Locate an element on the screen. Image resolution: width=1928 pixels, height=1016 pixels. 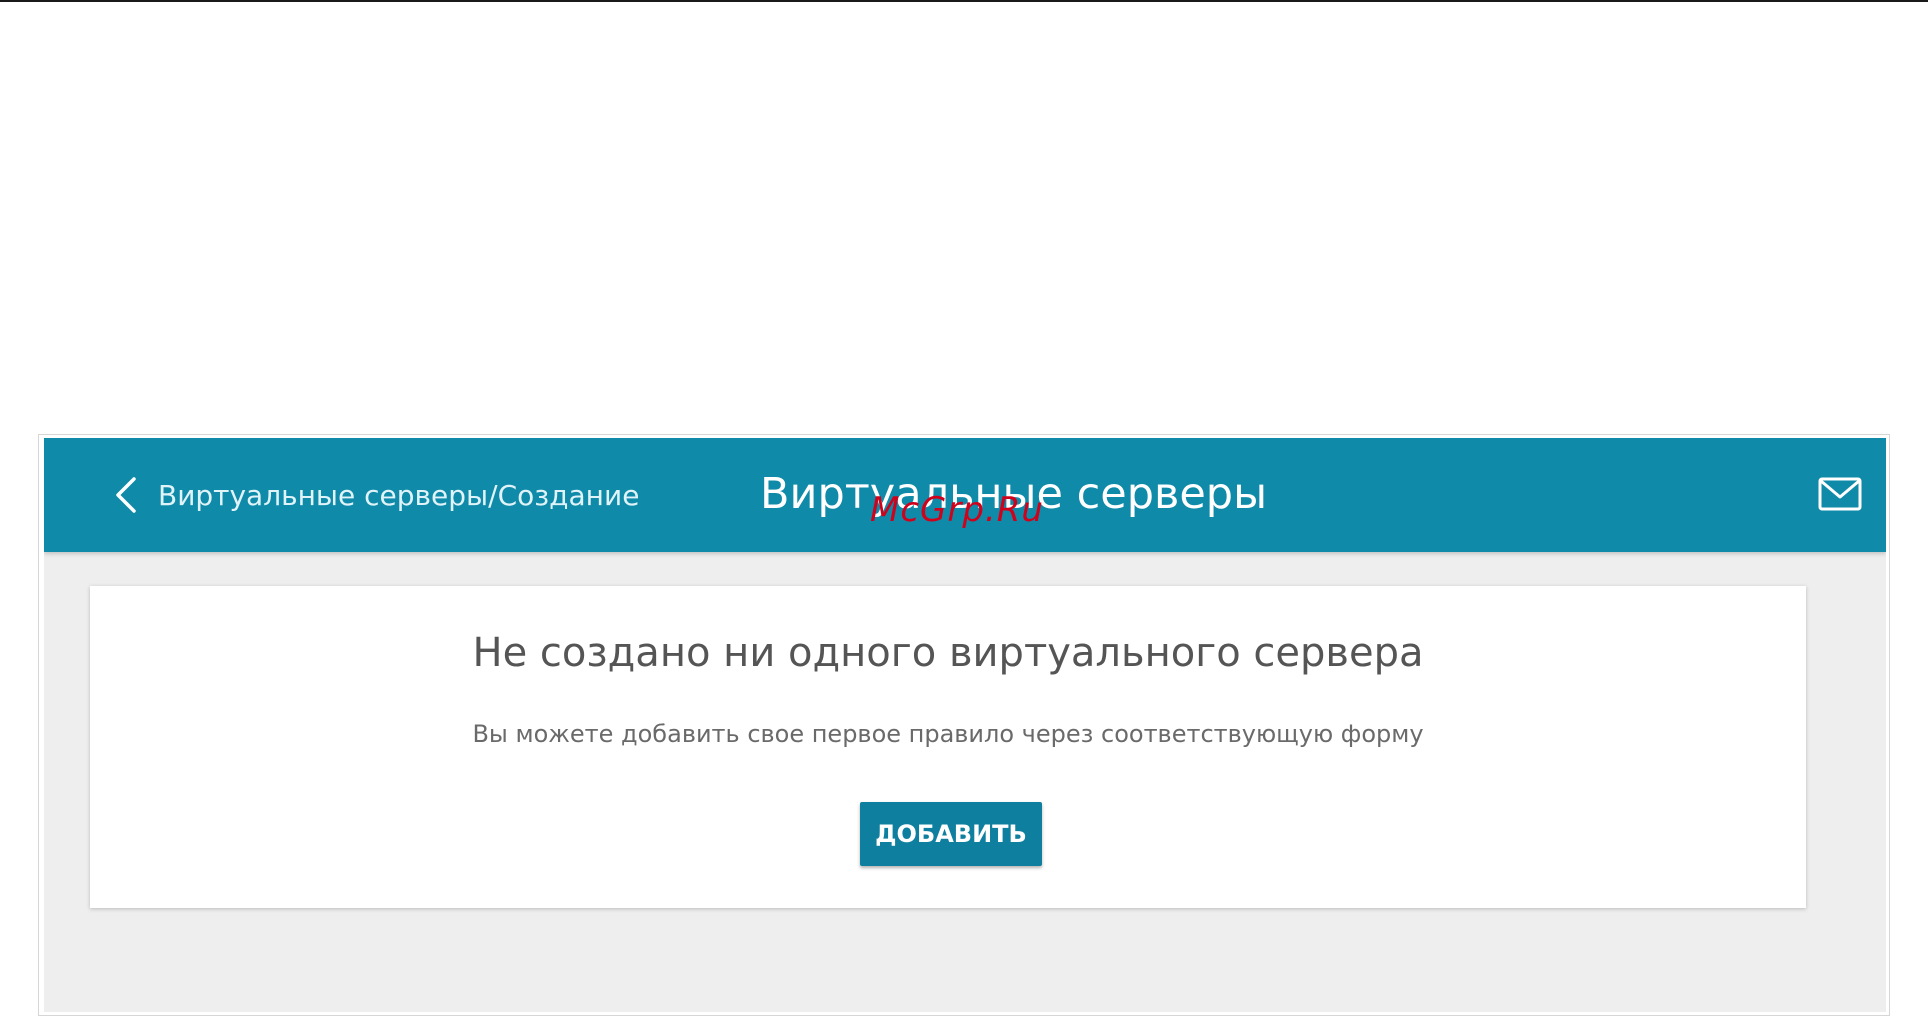
back-link-label: Виртуальные серверы/Создание is located at coordinates (398, 495).